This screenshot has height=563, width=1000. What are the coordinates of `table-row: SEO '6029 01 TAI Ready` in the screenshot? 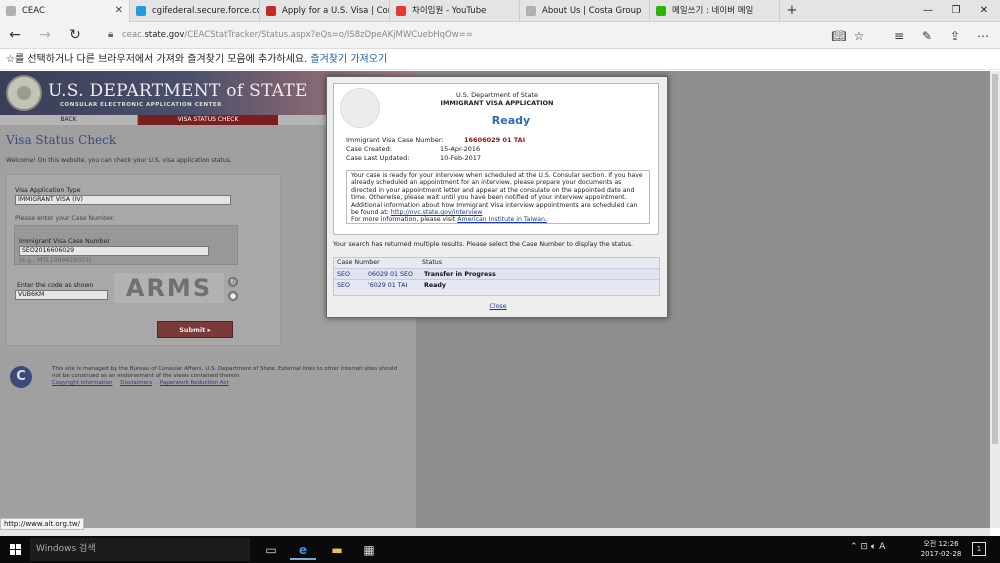 It's located at (496, 284).